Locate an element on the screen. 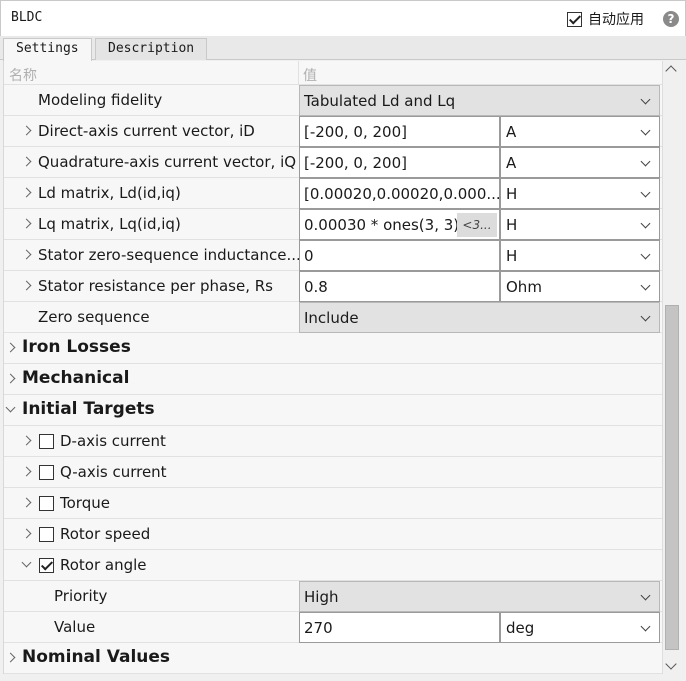  target-torque: Torque is located at coordinates (333, 503).